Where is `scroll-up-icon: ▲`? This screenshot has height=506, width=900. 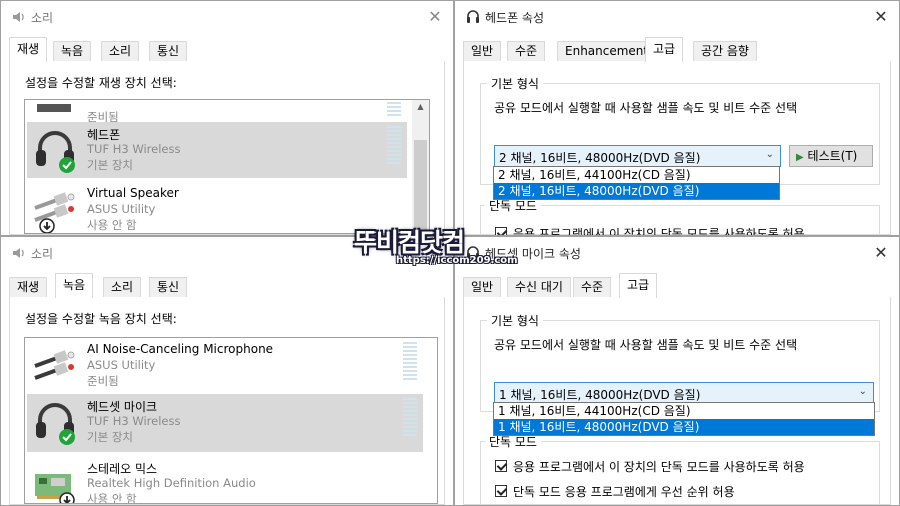
scroll-up-icon: ▲ is located at coordinates (420, 107).